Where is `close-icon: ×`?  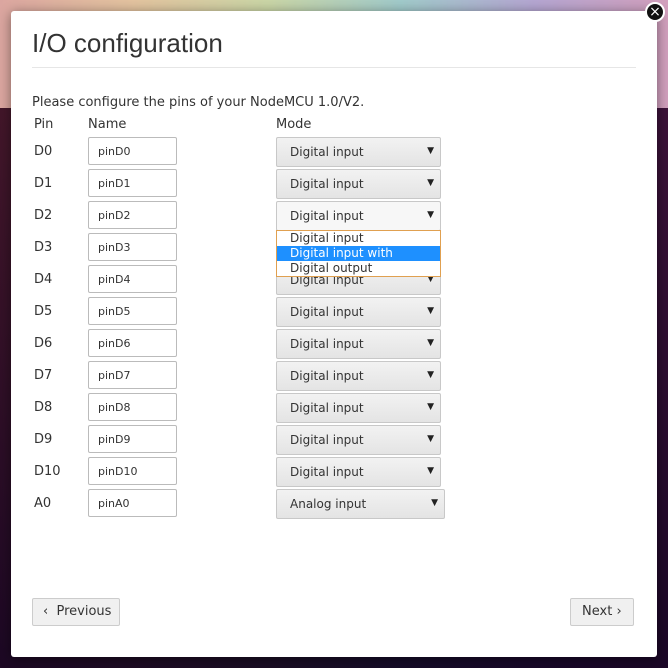
close-icon: × is located at coordinates (655, 12).